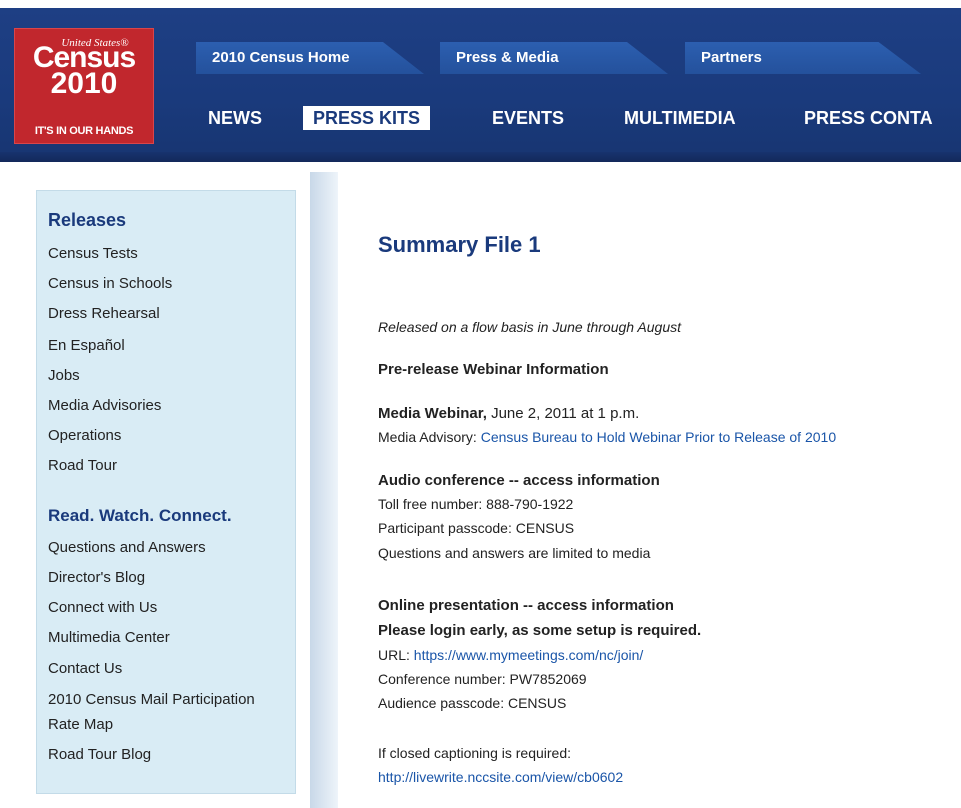  I want to click on url-line: URL: https://www.mymeetings.com/nc/join/, so click(510, 655).